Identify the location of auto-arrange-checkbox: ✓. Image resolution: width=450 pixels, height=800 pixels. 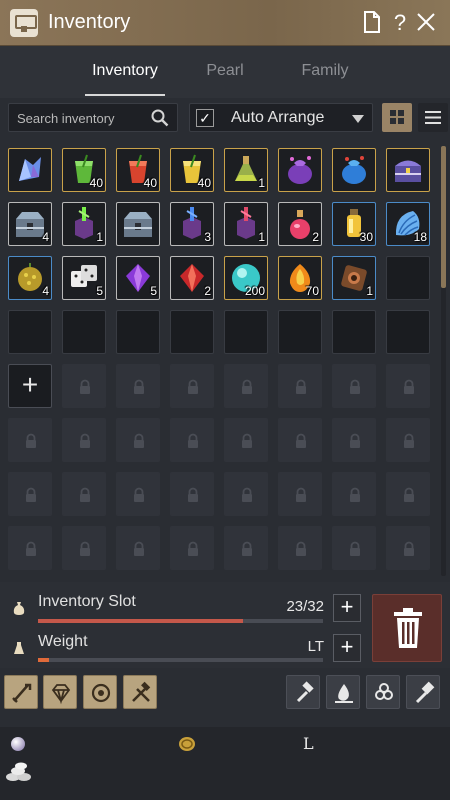
(205, 118).